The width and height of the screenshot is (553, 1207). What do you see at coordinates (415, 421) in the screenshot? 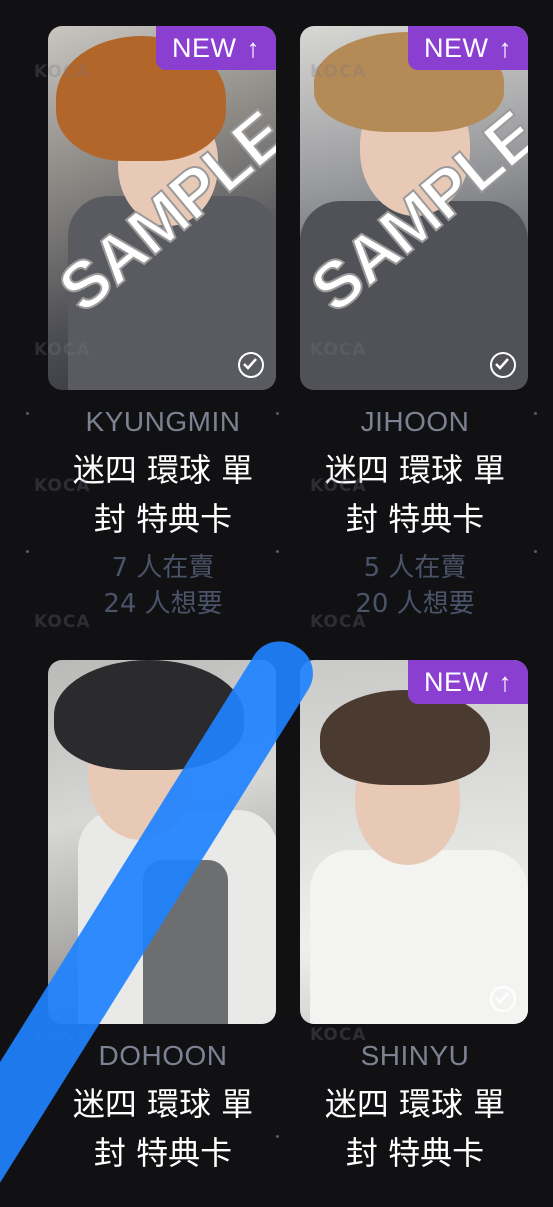
I see `member-name: JIHOON` at bounding box center [415, 421].